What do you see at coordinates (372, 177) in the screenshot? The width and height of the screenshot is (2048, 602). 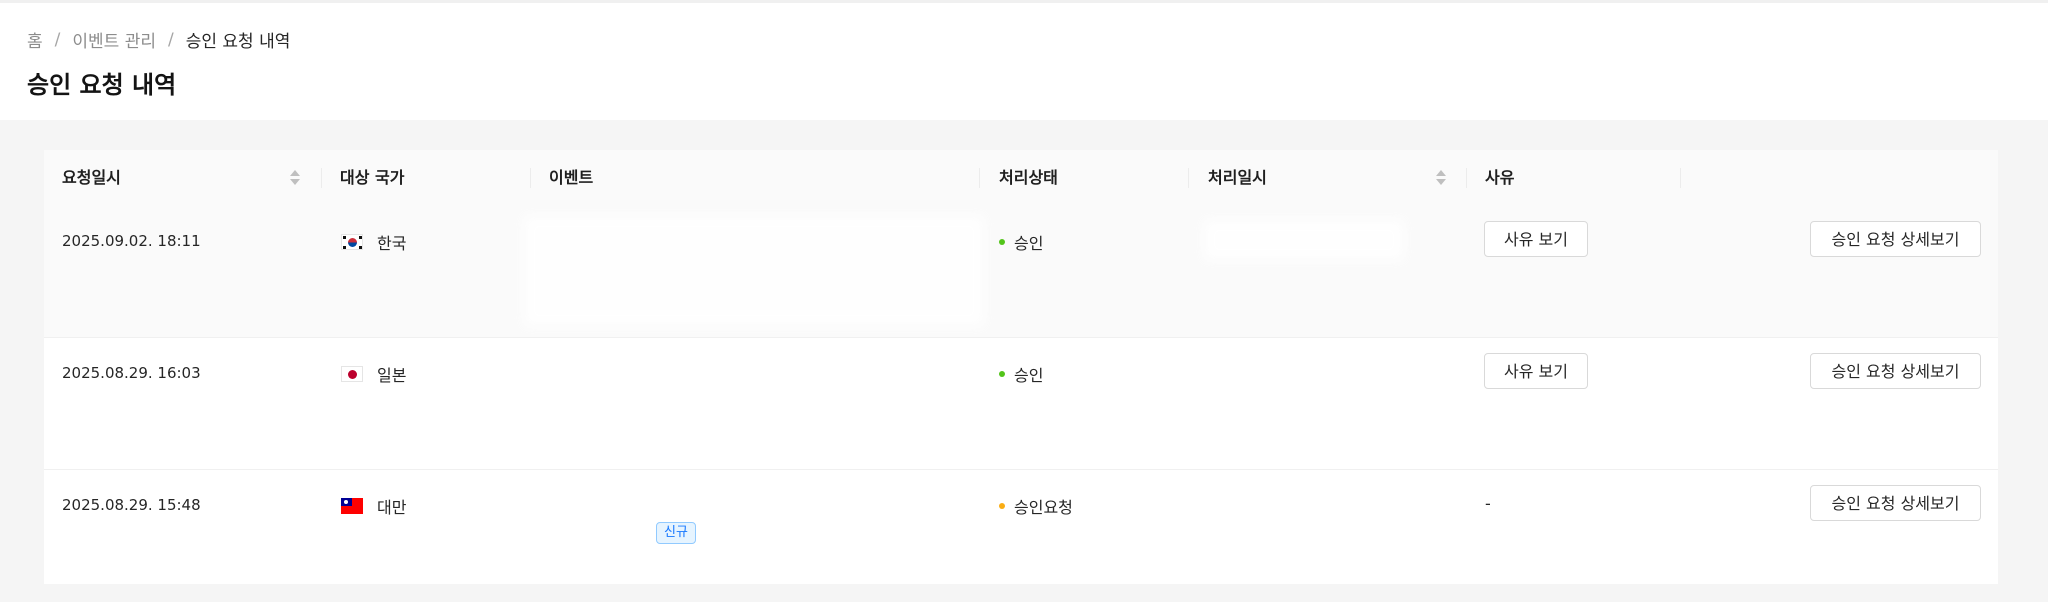 I see `column-header-country: 대상 국가` at bounding box center [372, 177].